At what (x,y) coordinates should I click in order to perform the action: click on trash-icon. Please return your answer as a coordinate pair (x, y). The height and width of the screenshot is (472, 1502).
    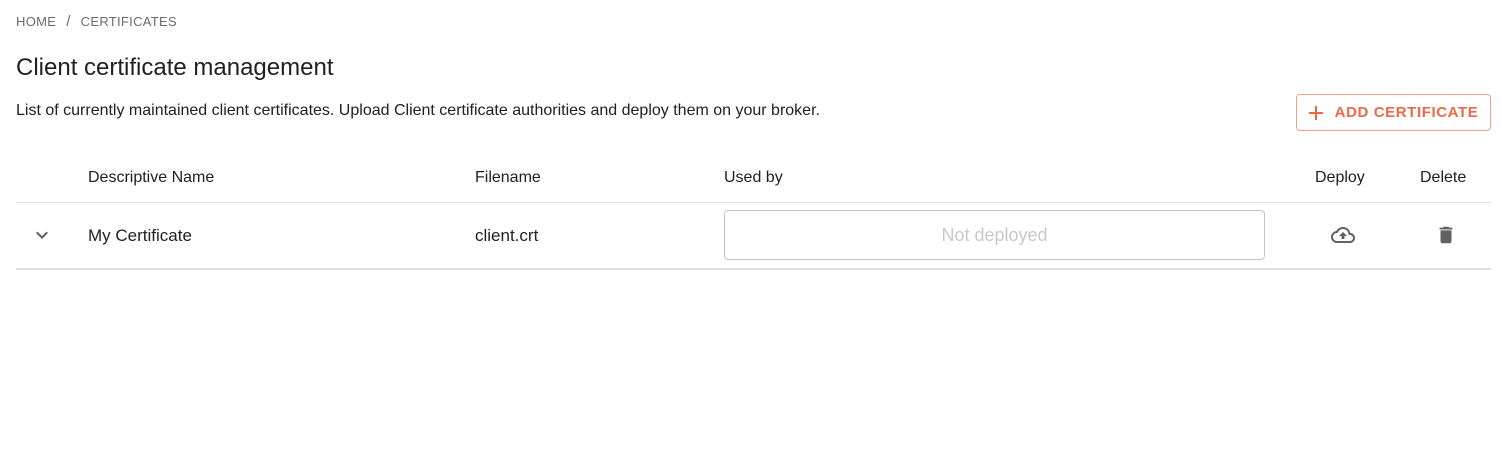
    Looking at the image, I should click on (1446, 235).